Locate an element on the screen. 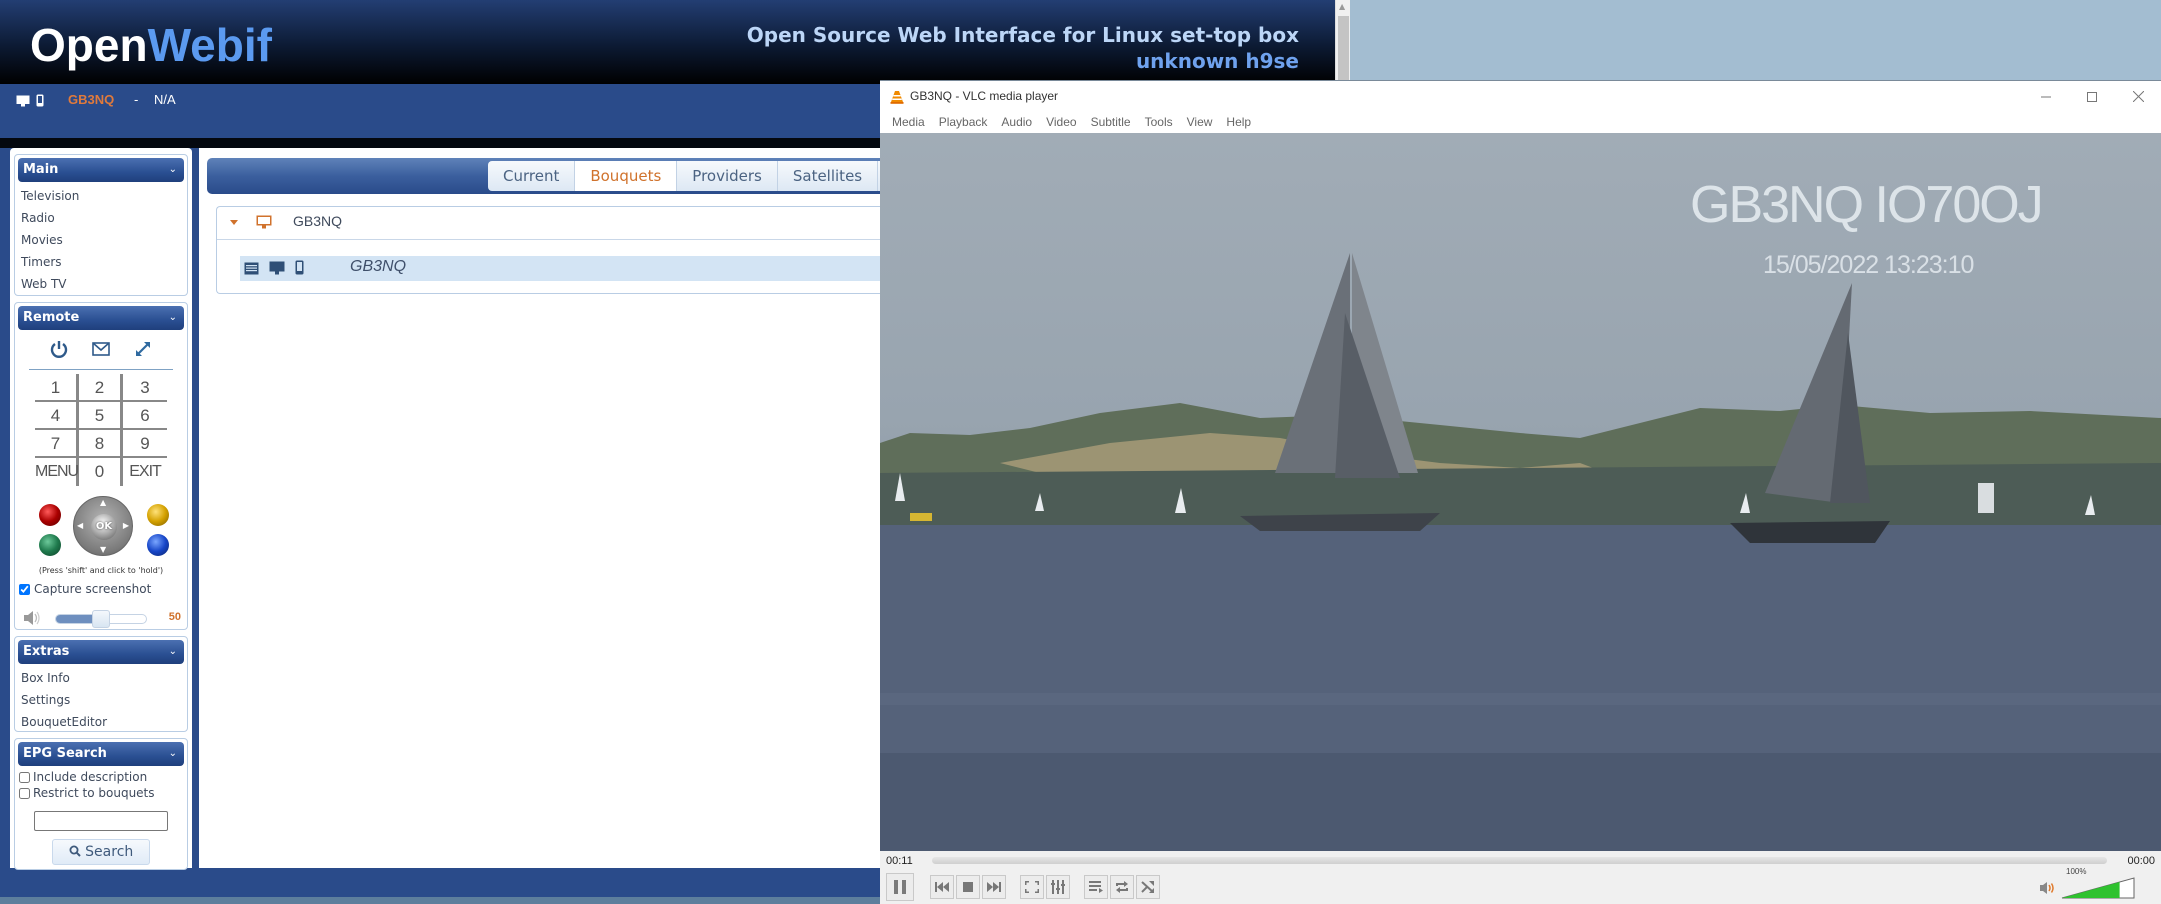 The image size is (2161, 904). key-7: 7 is located at coordinates (57, 444).